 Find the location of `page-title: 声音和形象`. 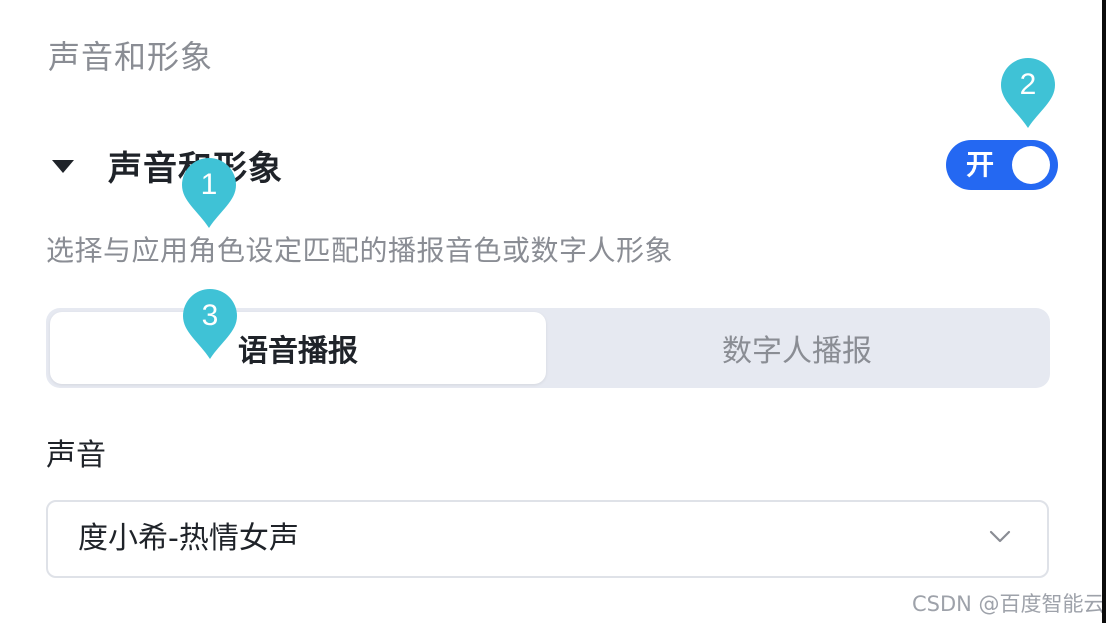

page-title: 声音和形象 is located at coordinates (131, 57).